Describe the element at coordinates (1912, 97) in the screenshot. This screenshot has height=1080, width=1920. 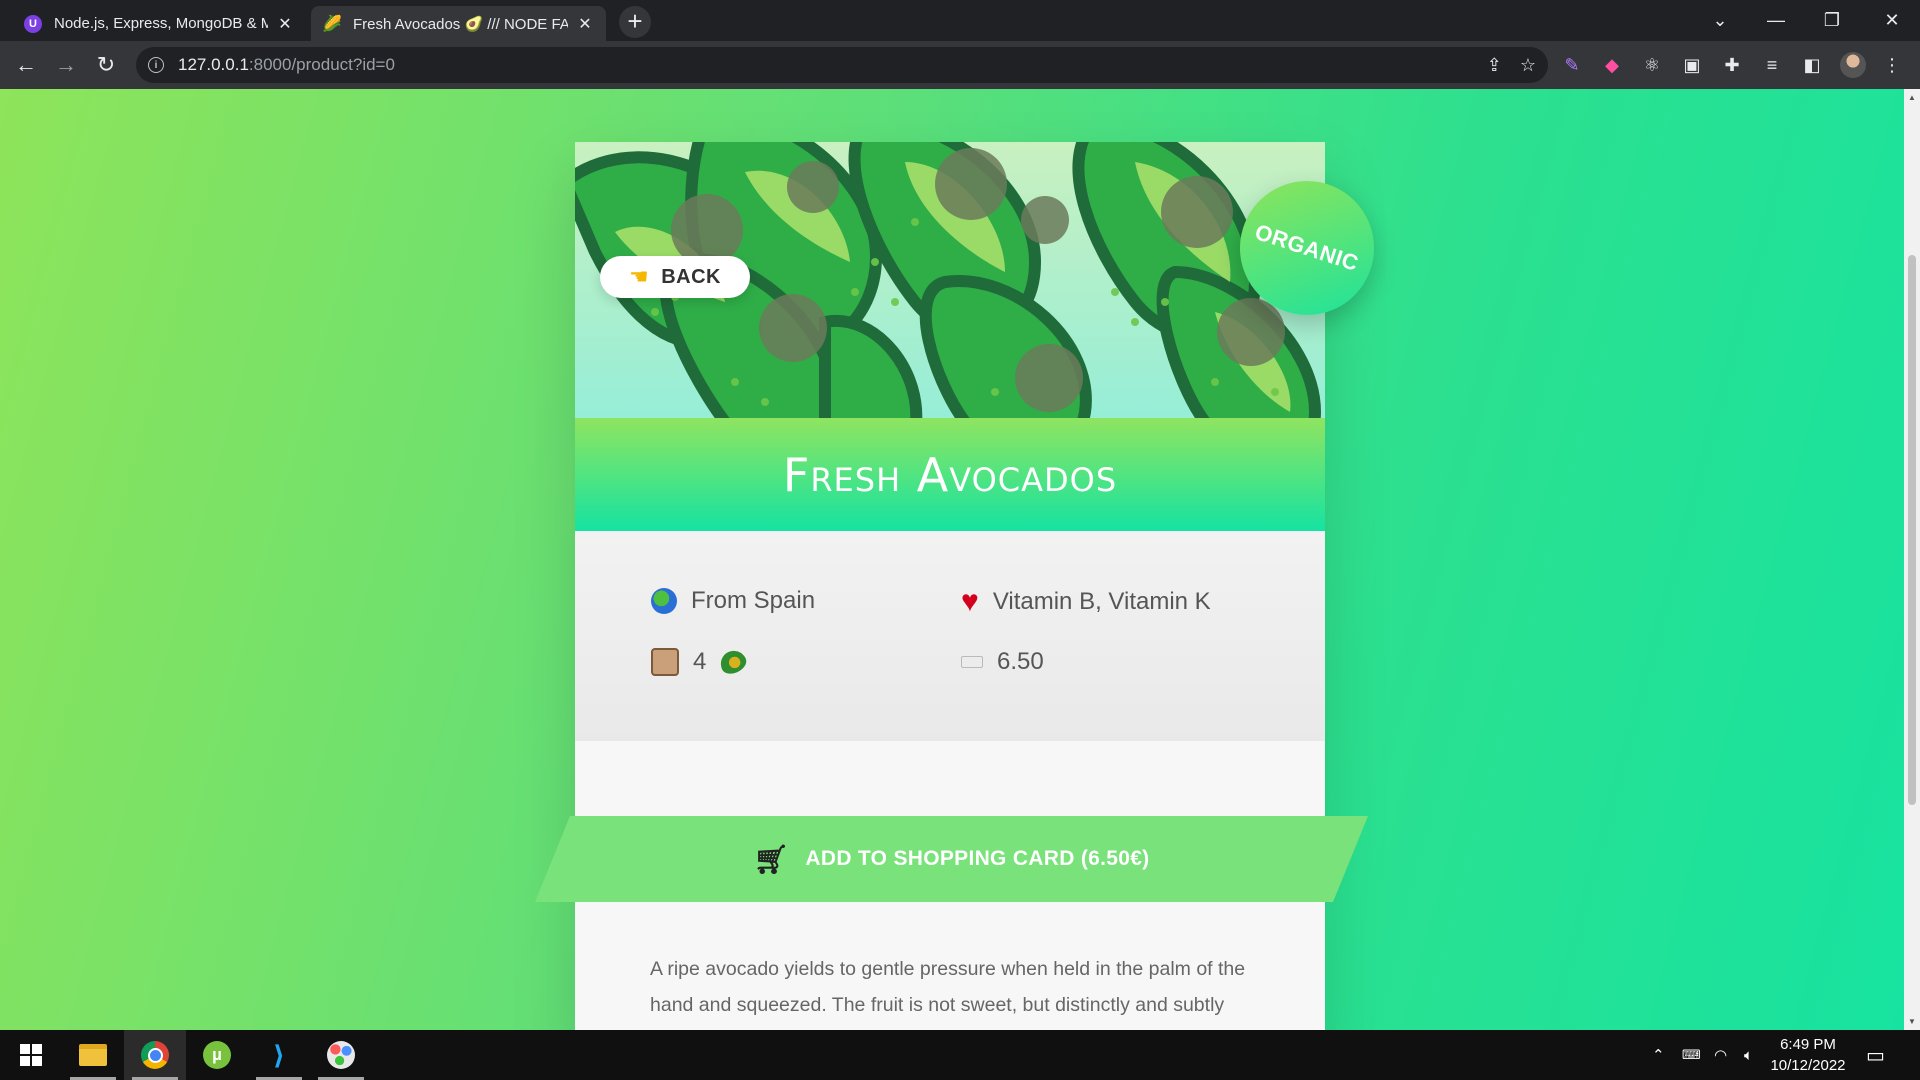
I see `scroll-up-arrow-icon: ▲` at that location.